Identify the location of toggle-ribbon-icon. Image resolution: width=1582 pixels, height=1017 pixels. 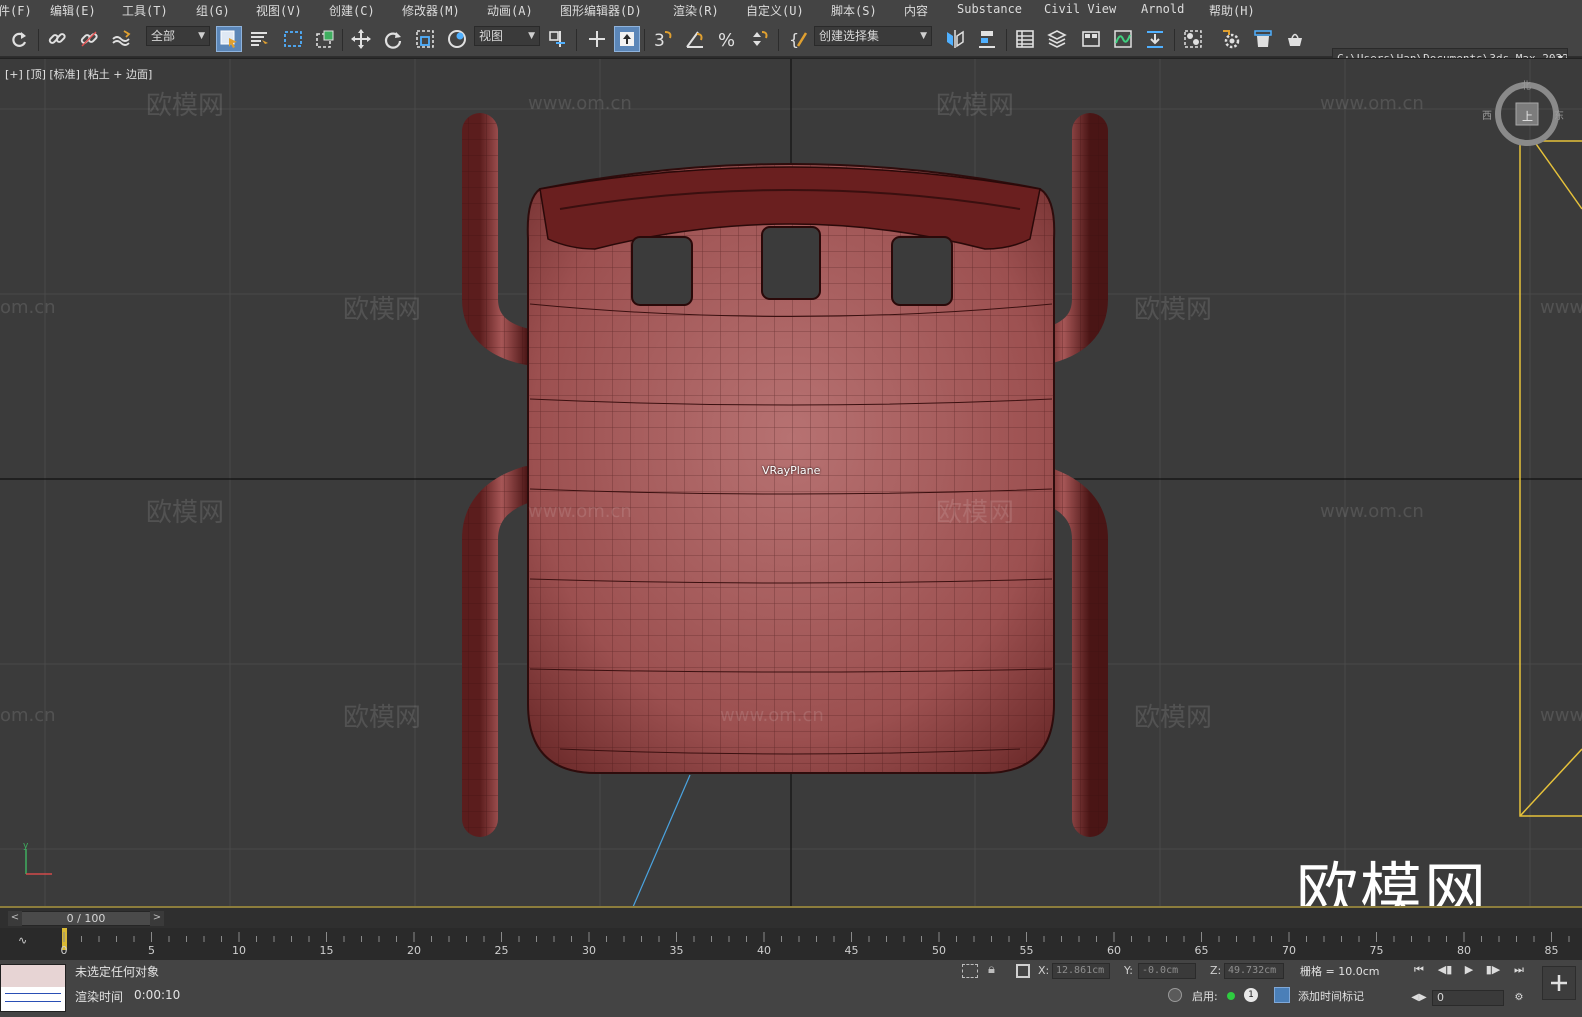
(1091, 39).